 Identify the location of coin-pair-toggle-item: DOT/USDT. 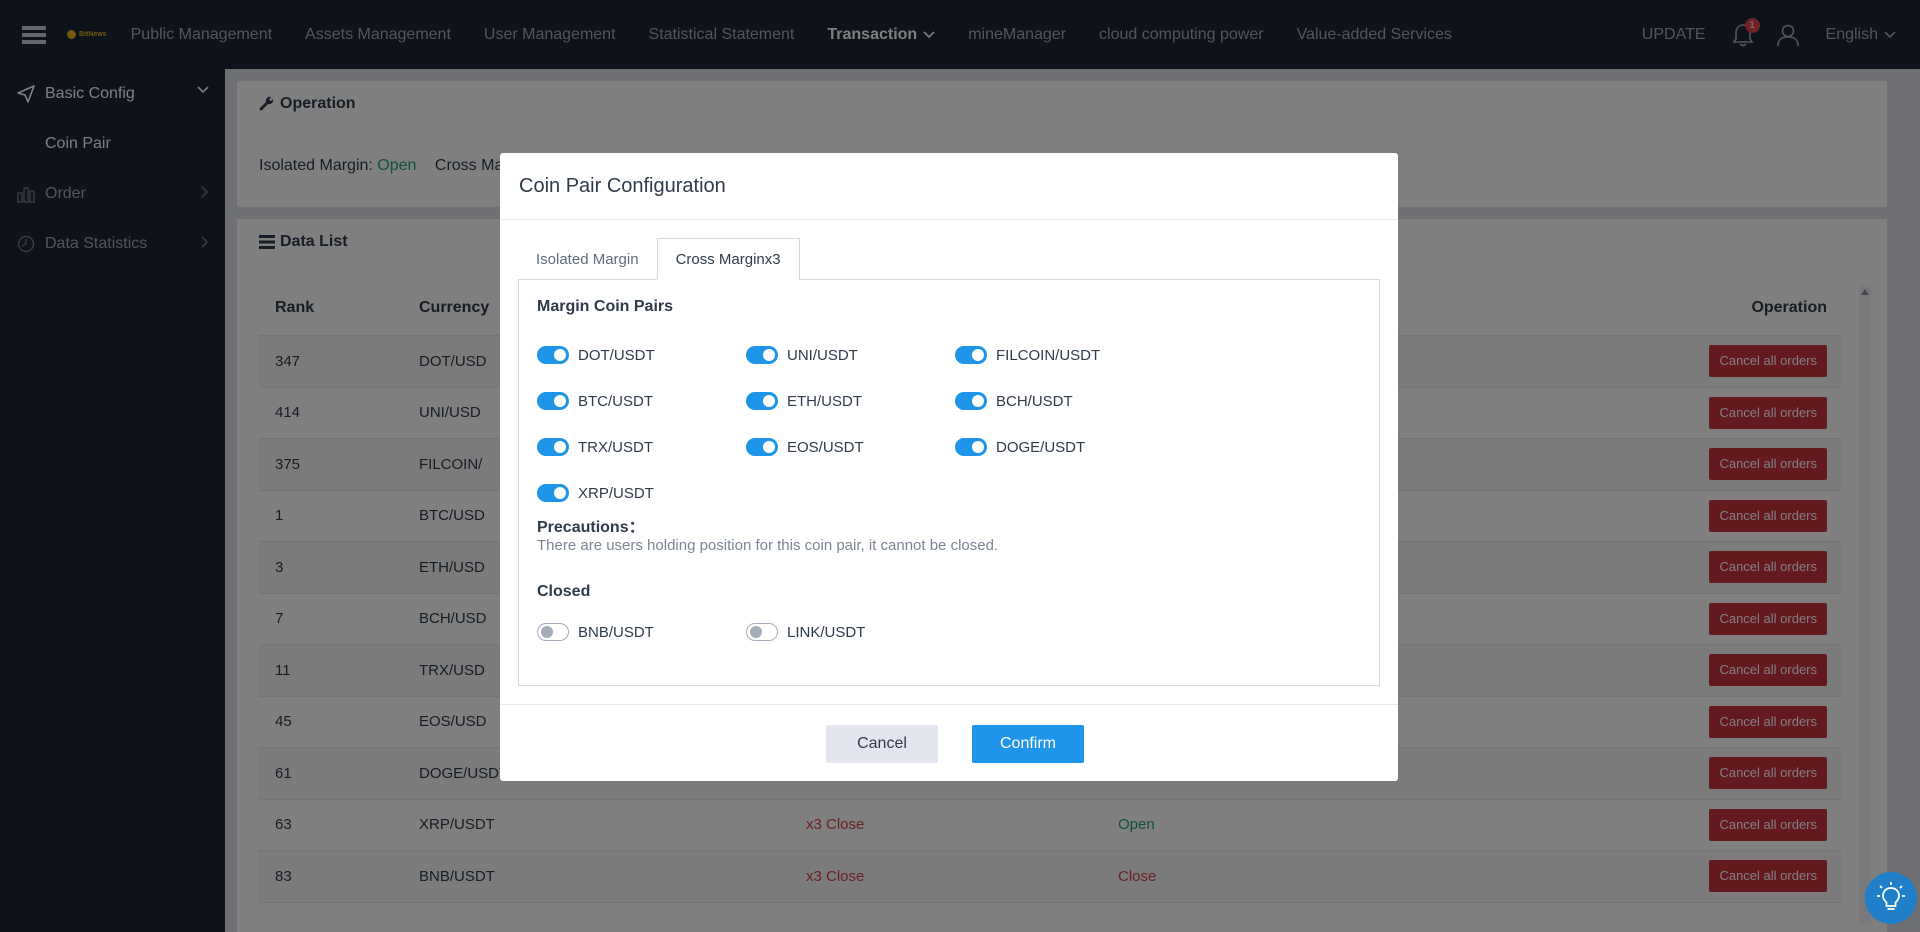
(641, 355).